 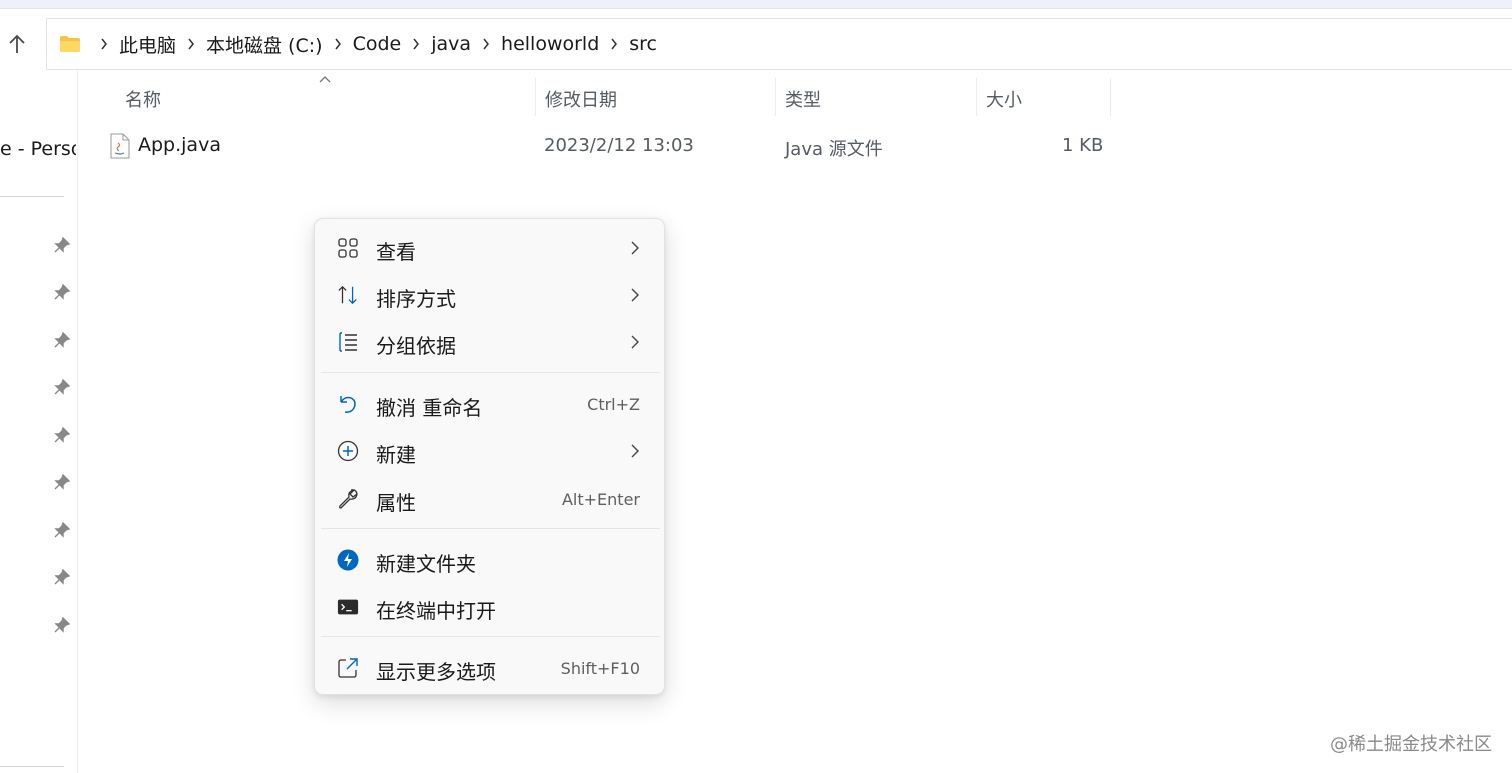 I want to click on menu-item-shortcut: Alt+Enter, so click(x=600, y=499).